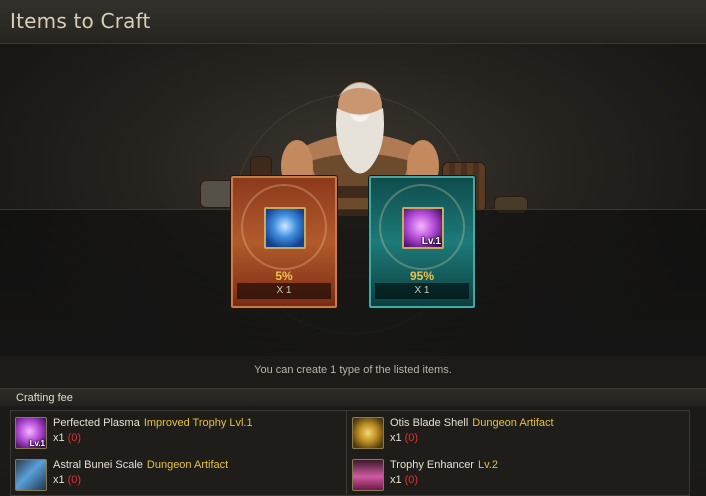 The image size is (706, 496). I want to click on fee-item-name: Trophy Enhancer, so click(432, 465).